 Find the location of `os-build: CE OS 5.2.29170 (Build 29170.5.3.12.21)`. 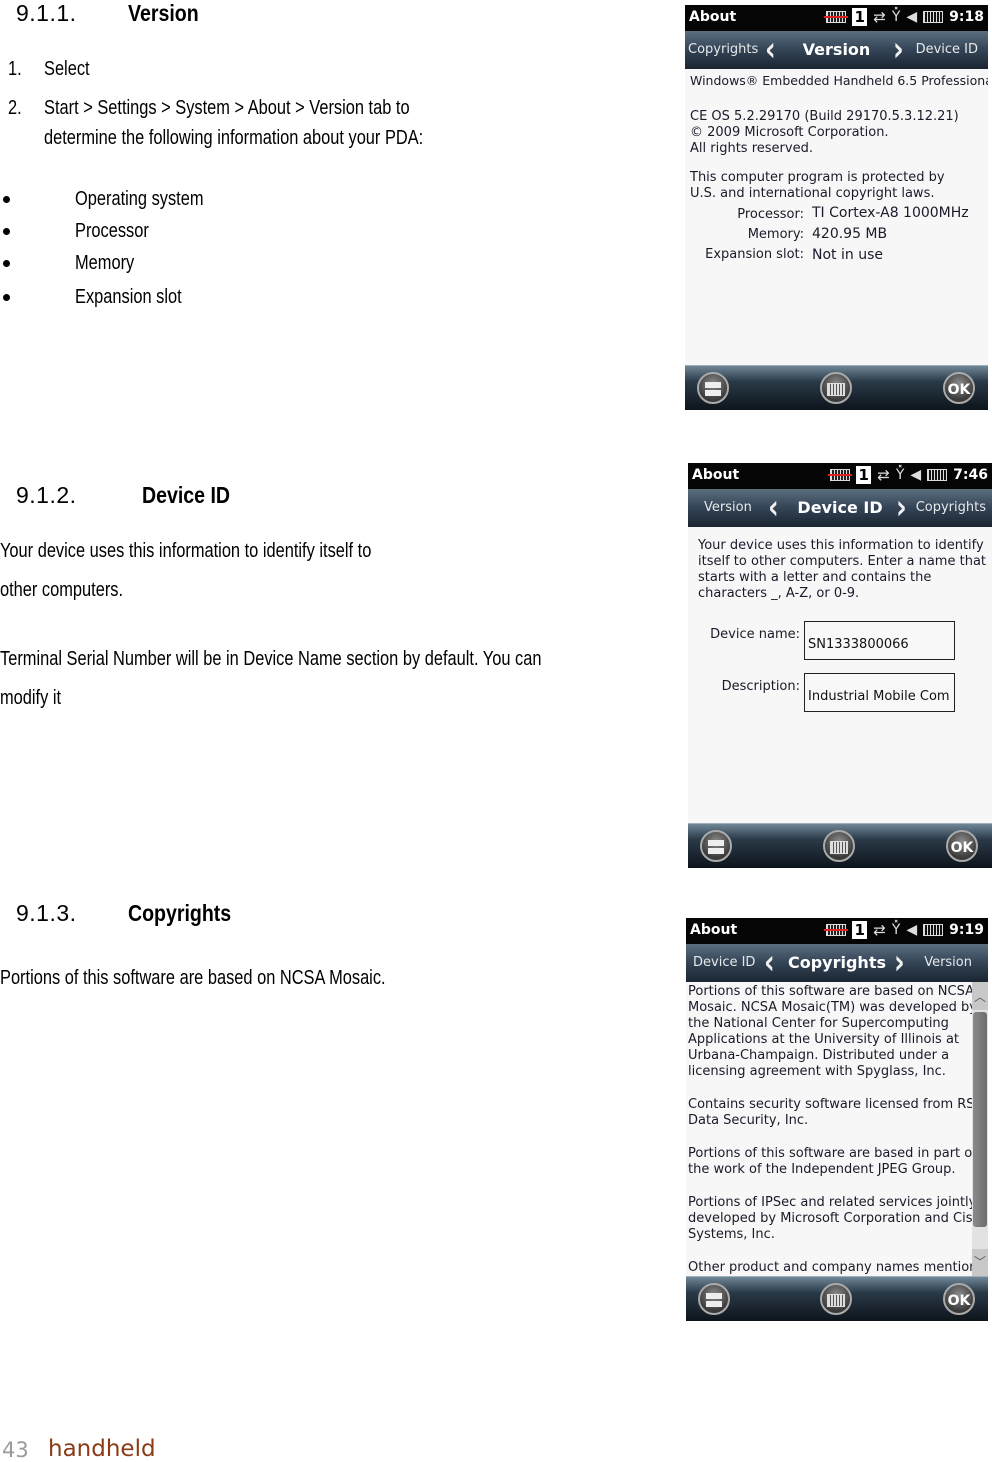

os-build: CE OS 5.2.29170 (Build 29170.5.3.12.21) is located at coordinates (824, 116).